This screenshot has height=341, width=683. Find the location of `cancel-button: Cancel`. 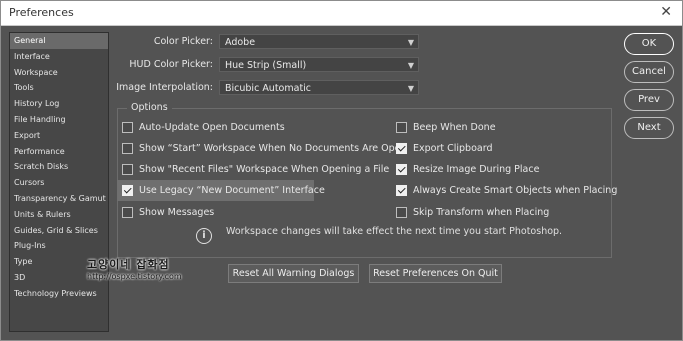

cancel-button: Cancel is located at coordinates (649, 72).